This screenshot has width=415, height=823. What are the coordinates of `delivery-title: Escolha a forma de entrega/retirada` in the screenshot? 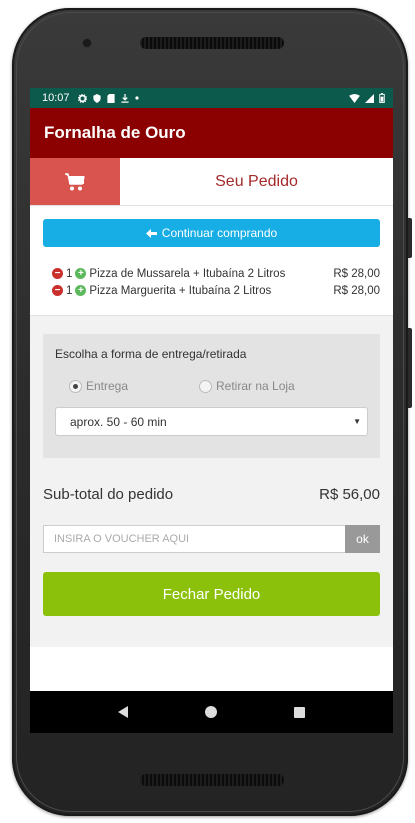 It's located at (151, 354).